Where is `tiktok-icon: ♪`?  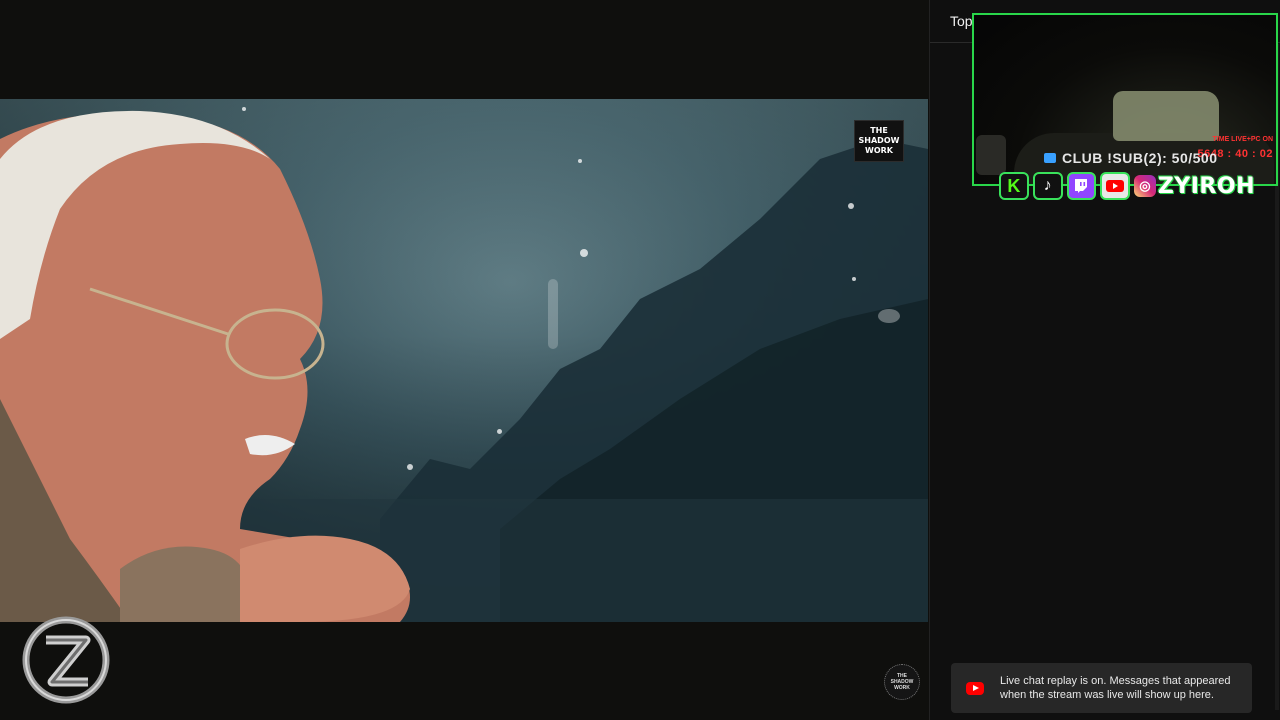
tiktok-icon: ♪ is located at coordinates (1047, 186).